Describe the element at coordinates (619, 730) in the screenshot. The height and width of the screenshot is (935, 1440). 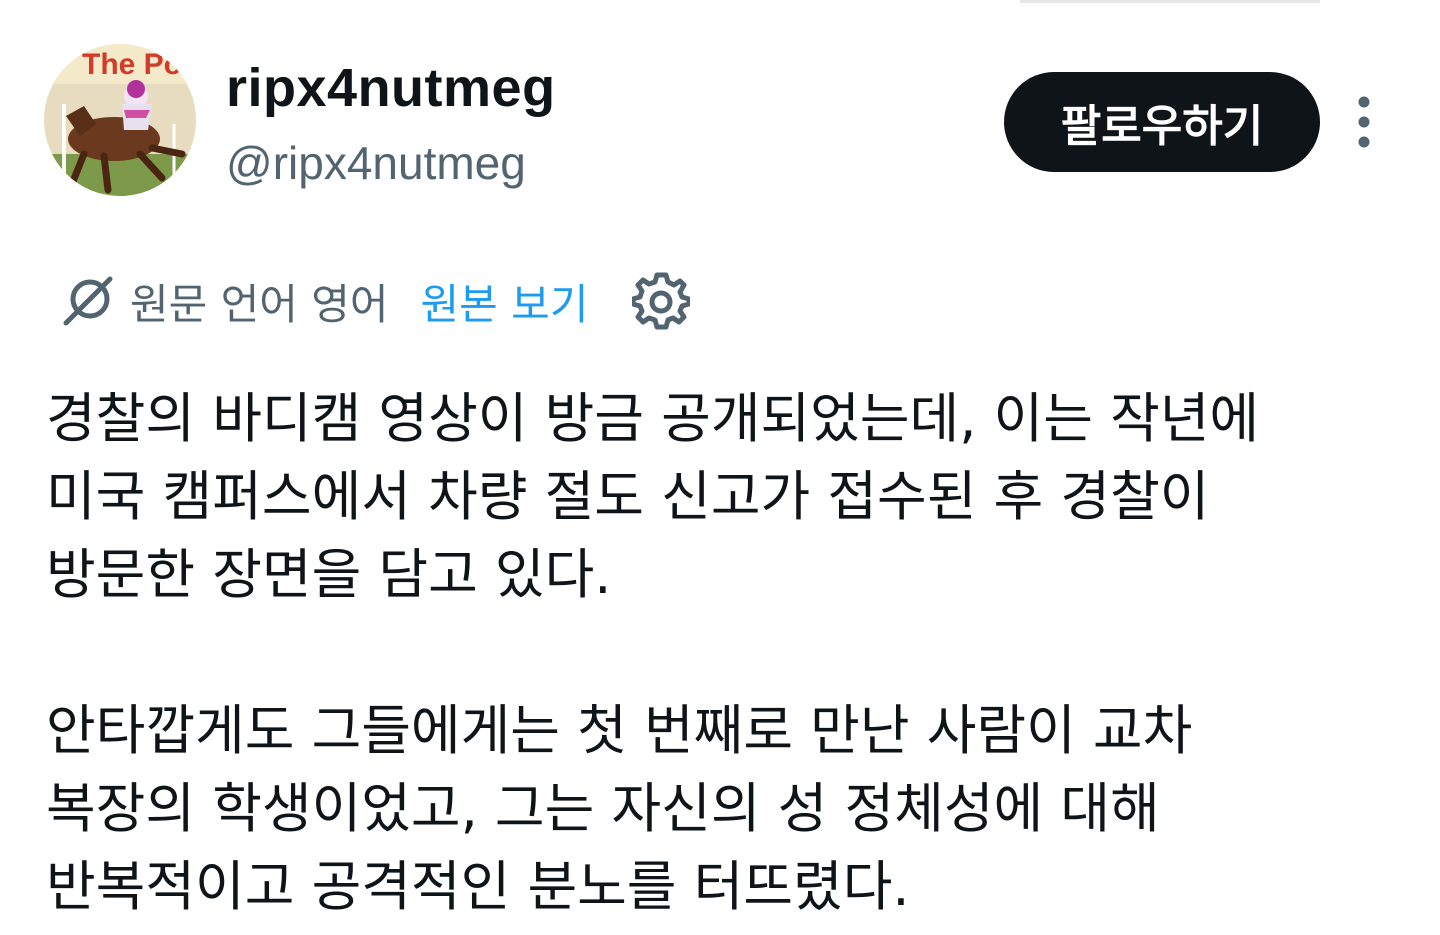
I see `tweet-line: 안타깝게도 그들에게는 첫 번째로 만난 사람이 교차` at that location.